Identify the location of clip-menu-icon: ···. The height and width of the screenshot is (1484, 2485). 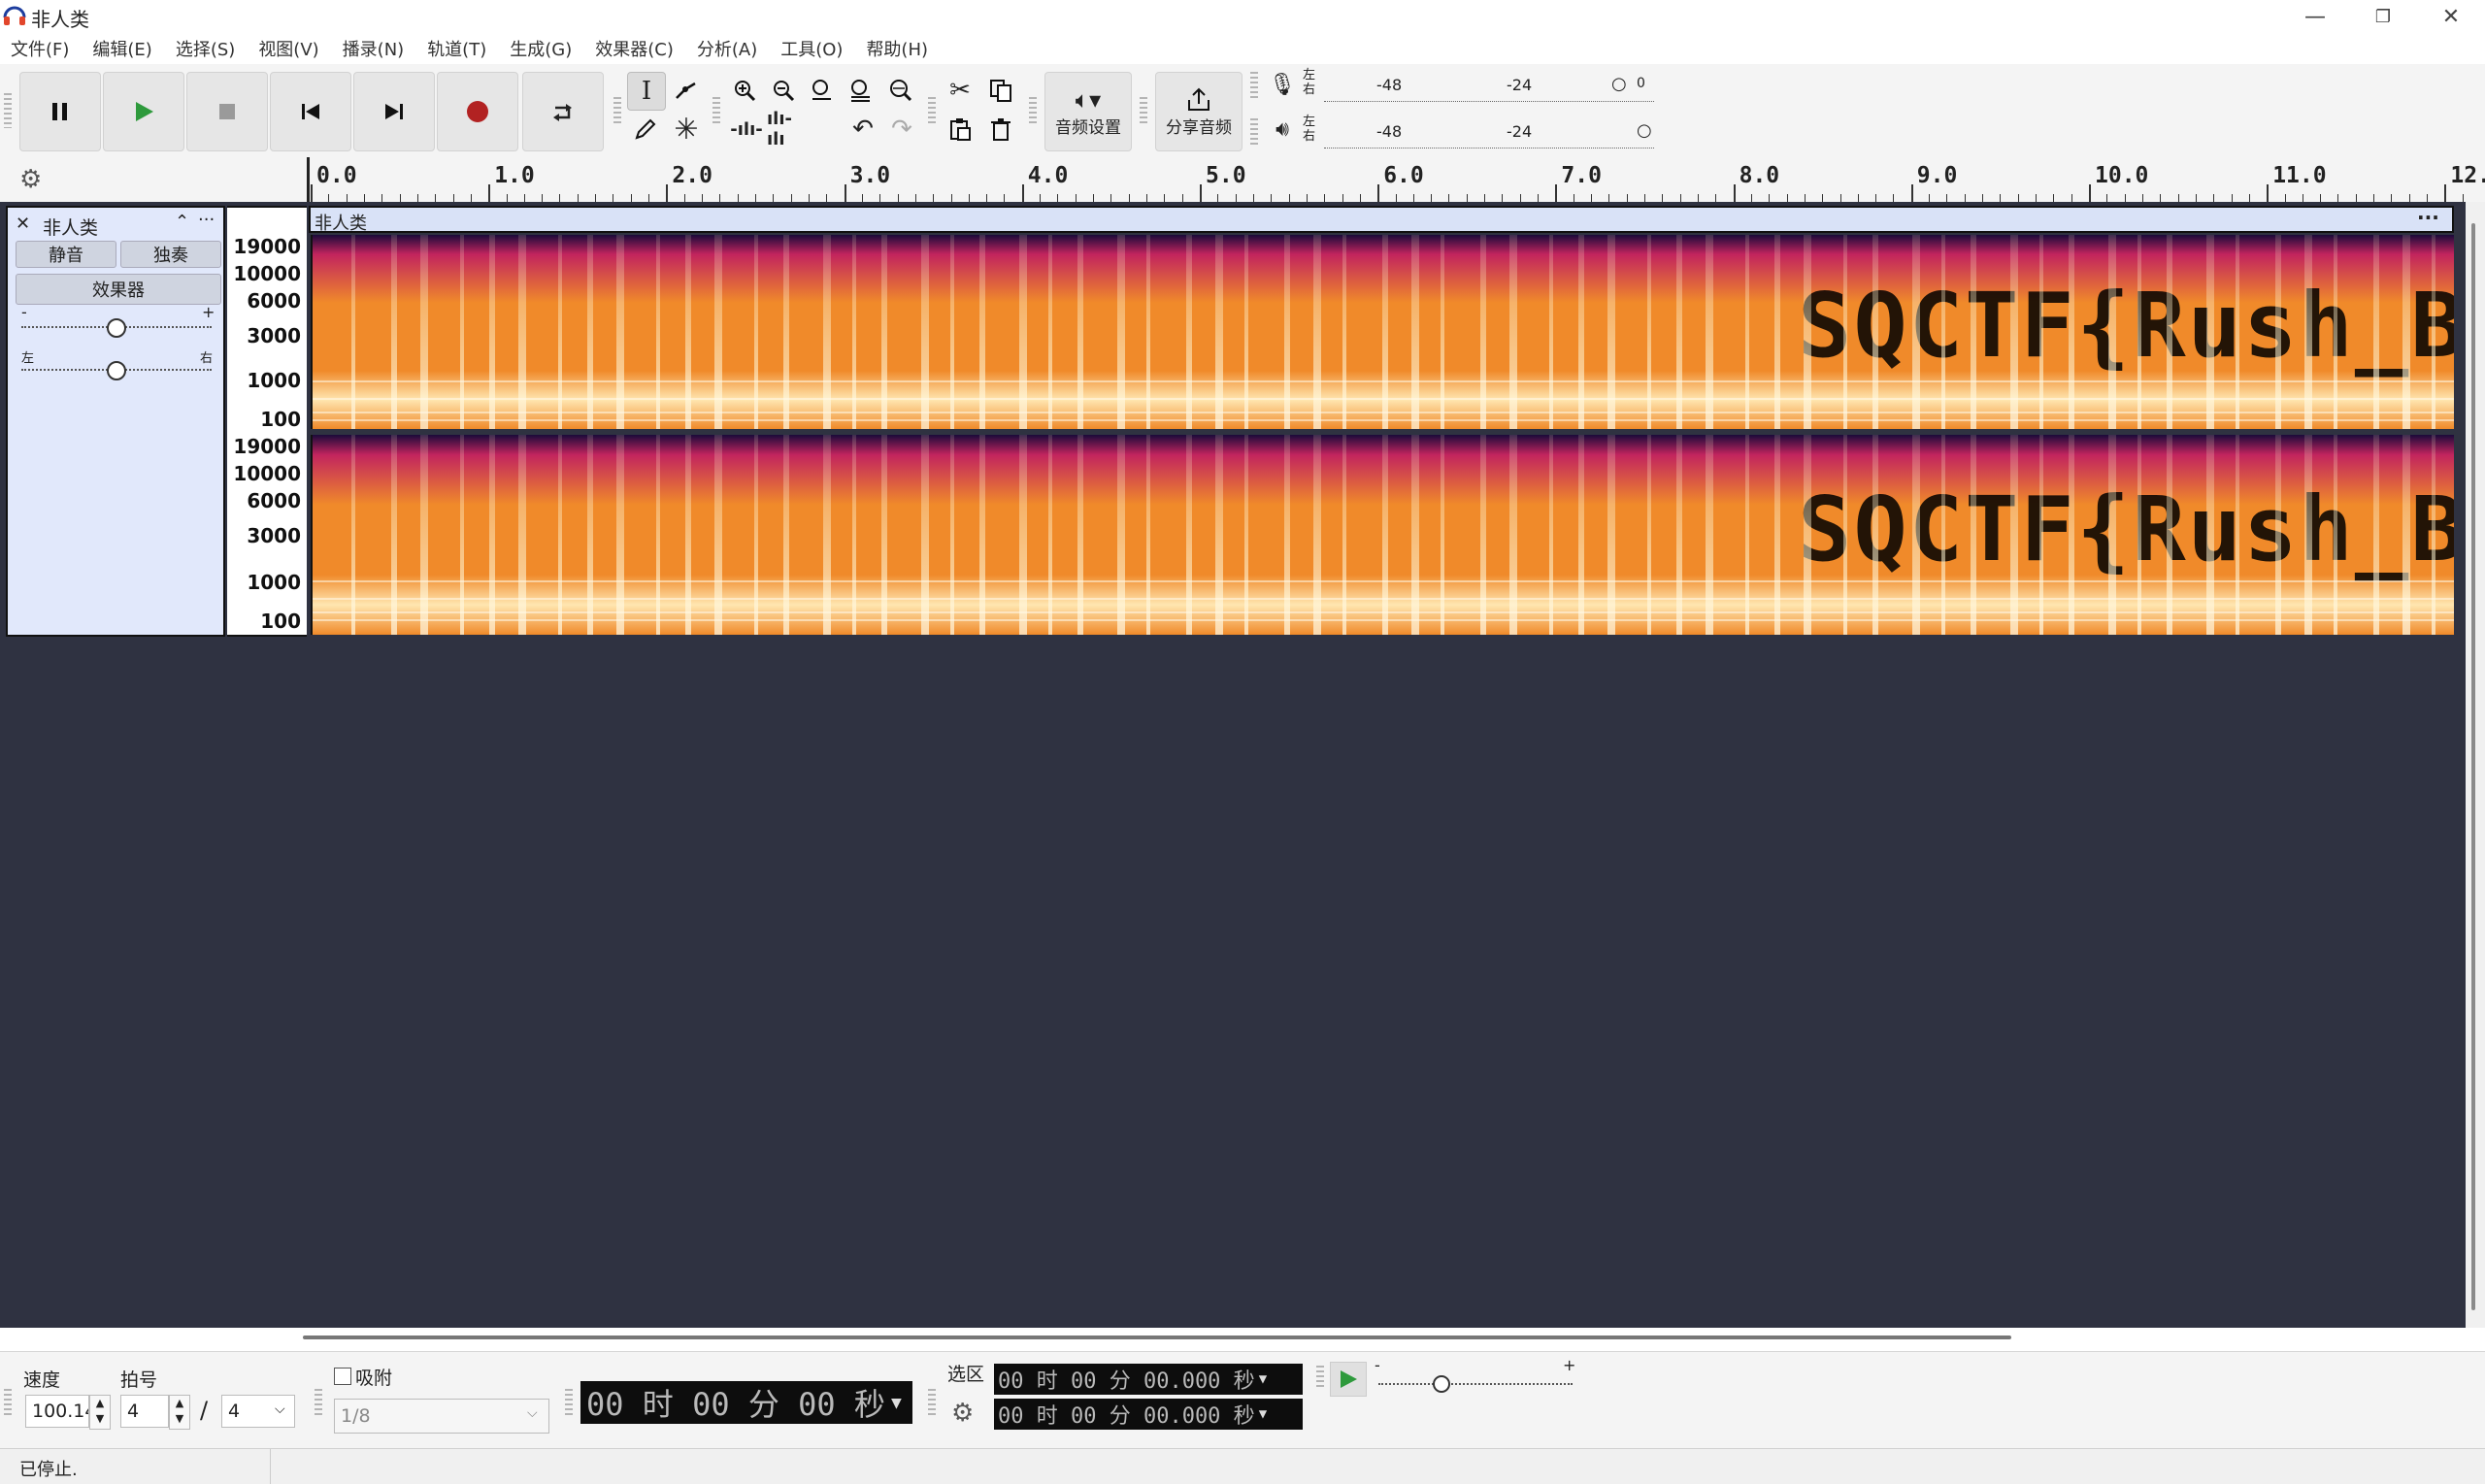
(2428, 217).